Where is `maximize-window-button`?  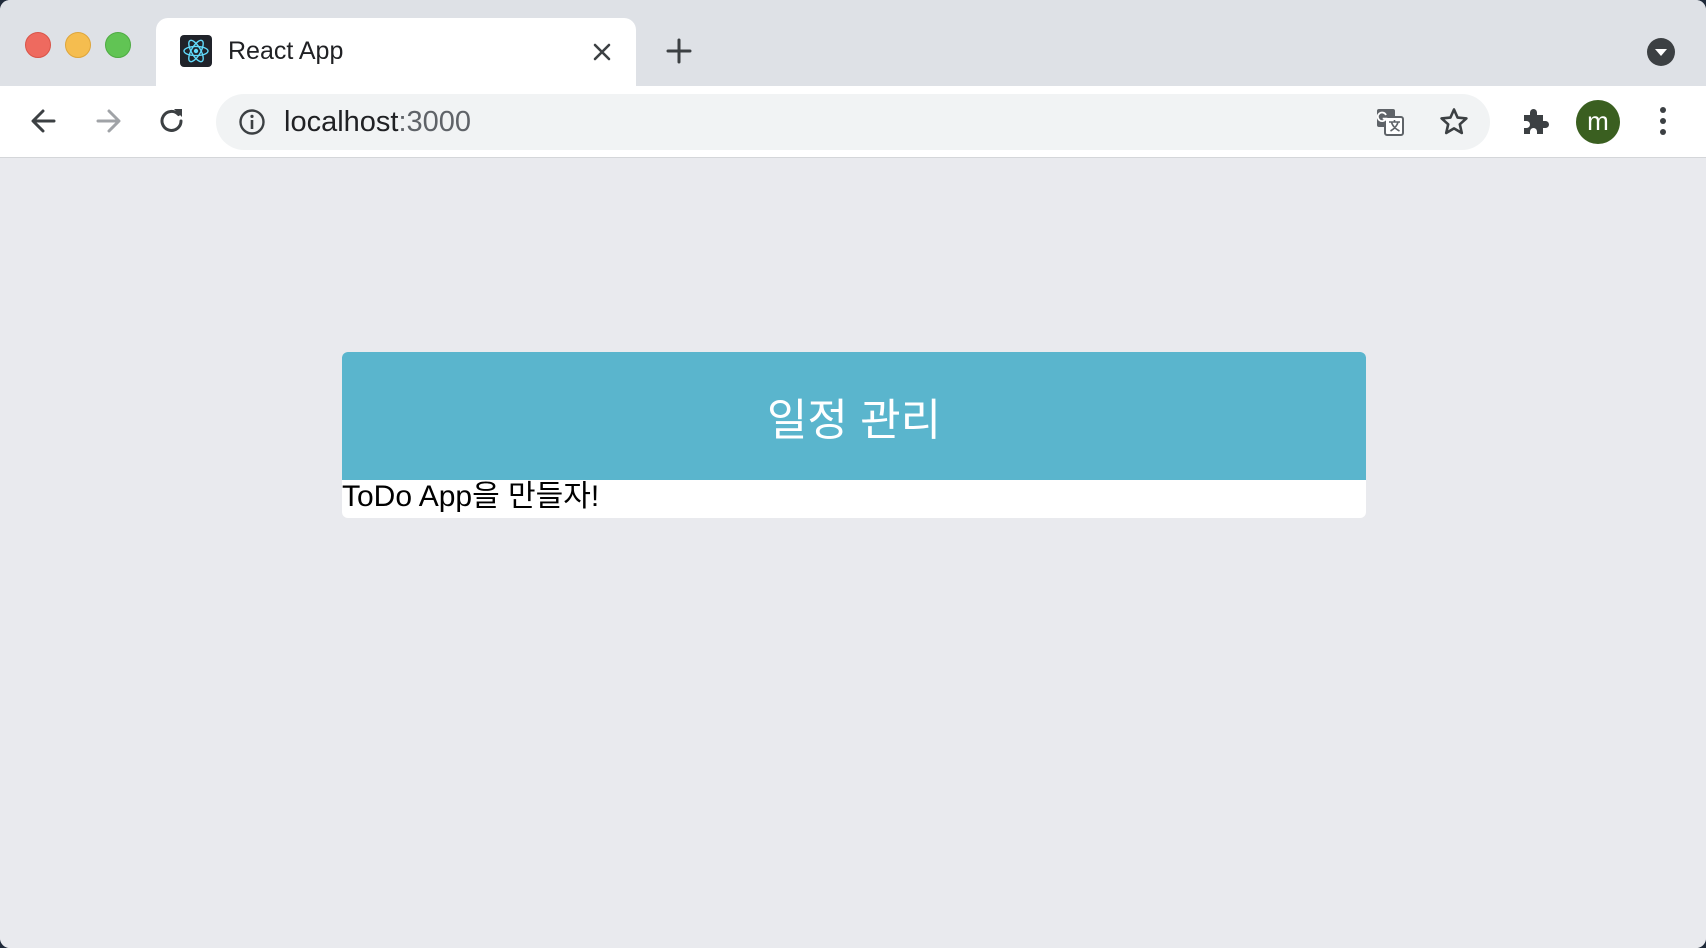
maximize-window-button is located at coordinates (118, 45).